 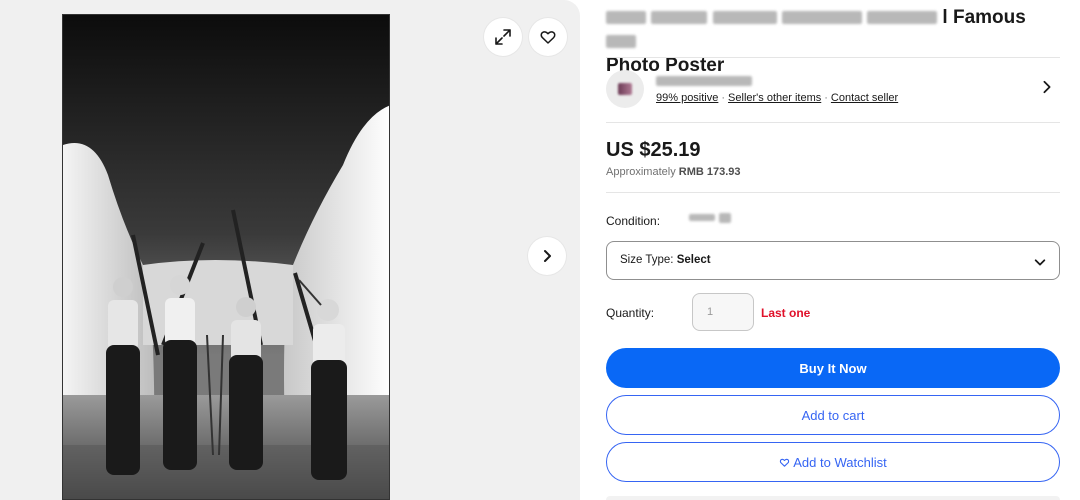 What do you see at coordinates (641, 172) in the screenshot?
I see `approx-prefix: Approximately` at bounding box center [641, 172].